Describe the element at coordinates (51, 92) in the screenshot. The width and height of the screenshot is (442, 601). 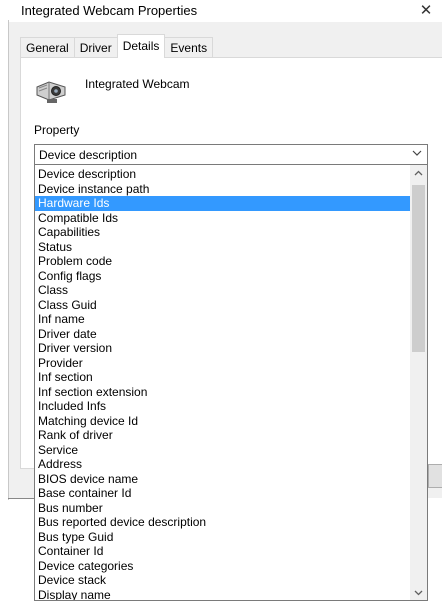
I see `webcam-icon` at that location.